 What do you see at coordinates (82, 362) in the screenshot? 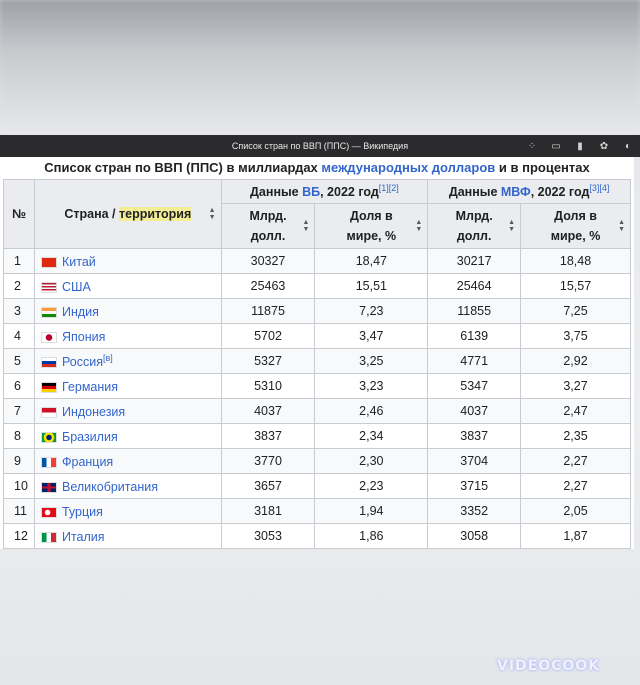
I see `country-link: Россия` at bounding box center [82, 362].